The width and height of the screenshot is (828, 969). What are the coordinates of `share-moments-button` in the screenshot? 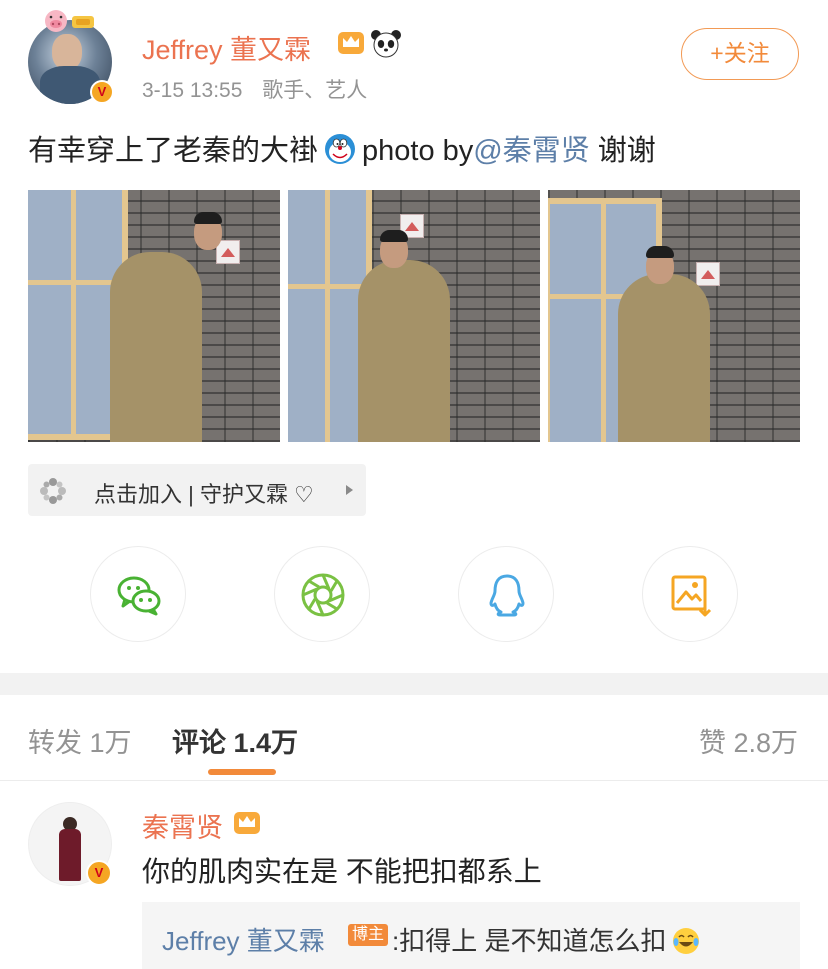 It's located at (322, 594).